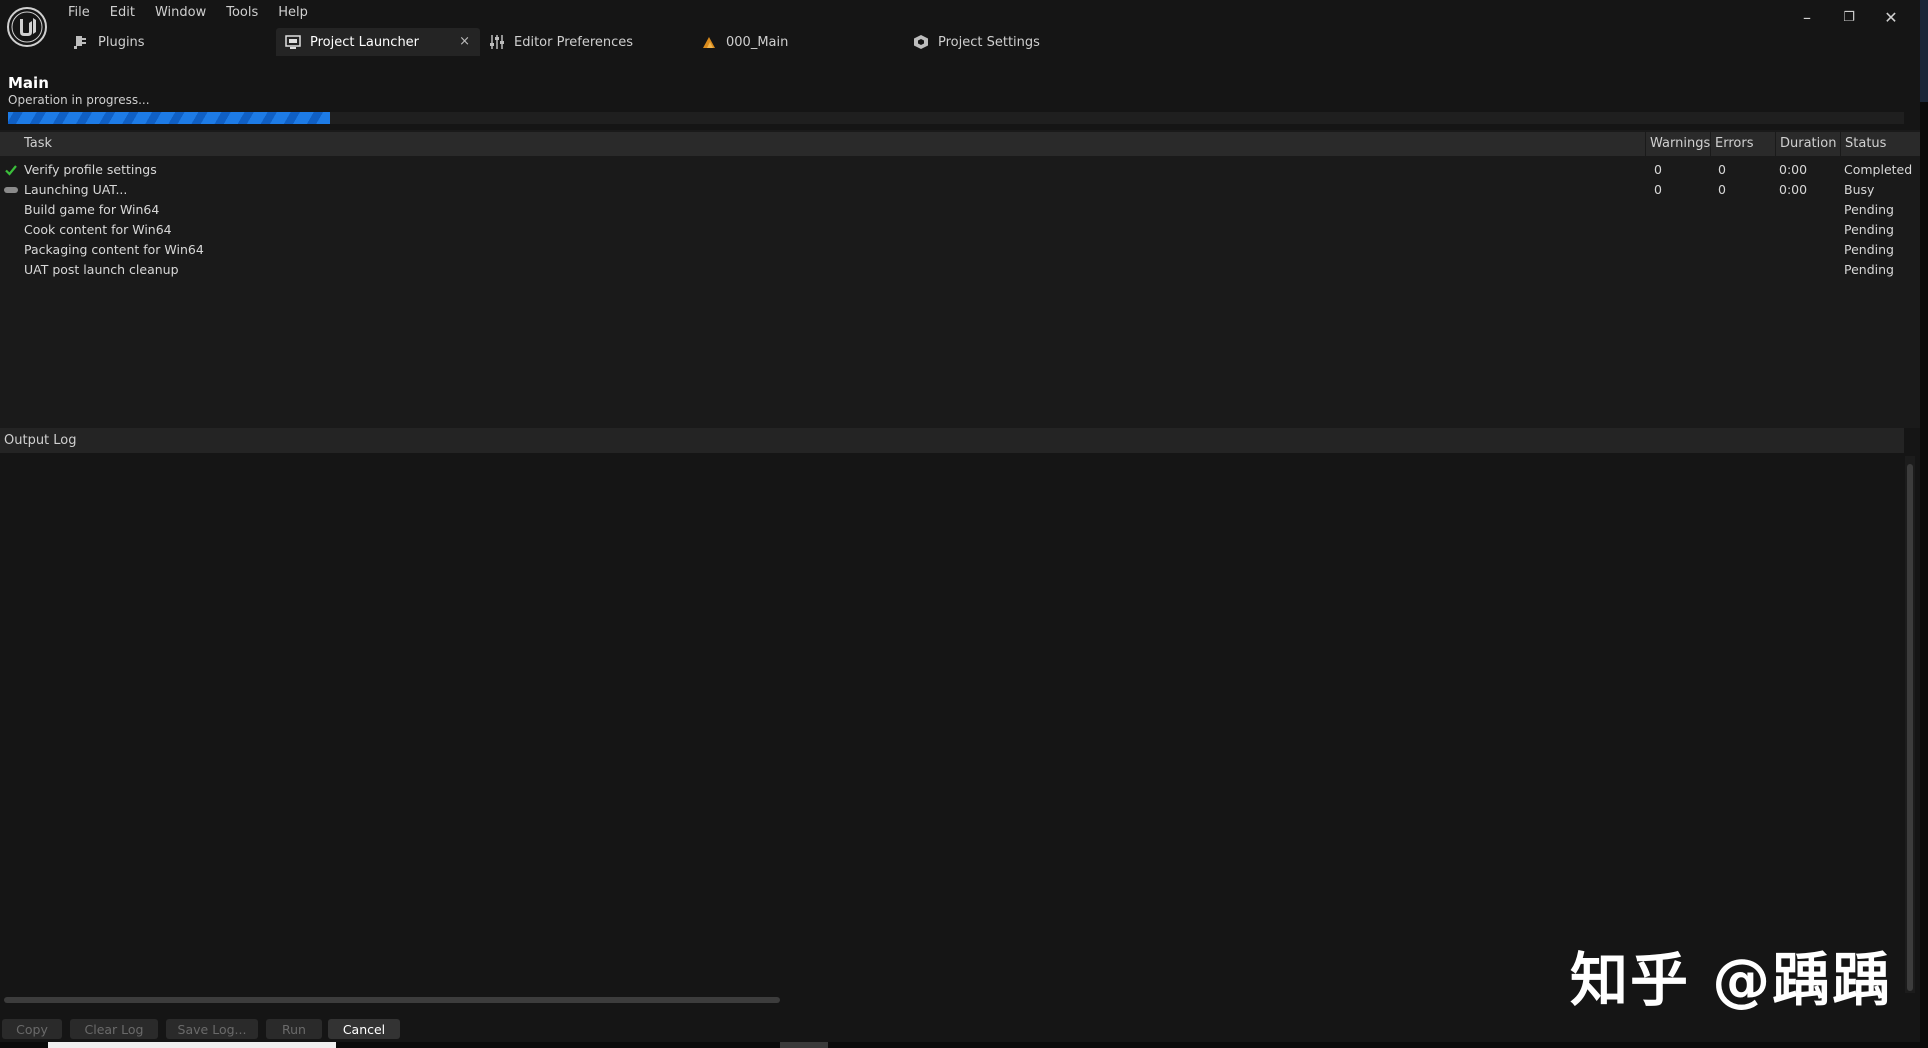 This screenshot has width=1928, height=1048. I want to click on clear-log-button: Clear Log, so click(114, 1029).